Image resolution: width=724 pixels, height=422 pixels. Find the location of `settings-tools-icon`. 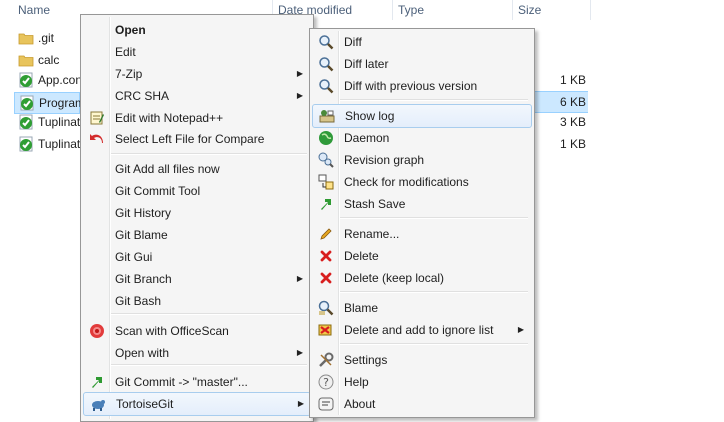

settings-tools-icon is located at coordinates (326, 360).